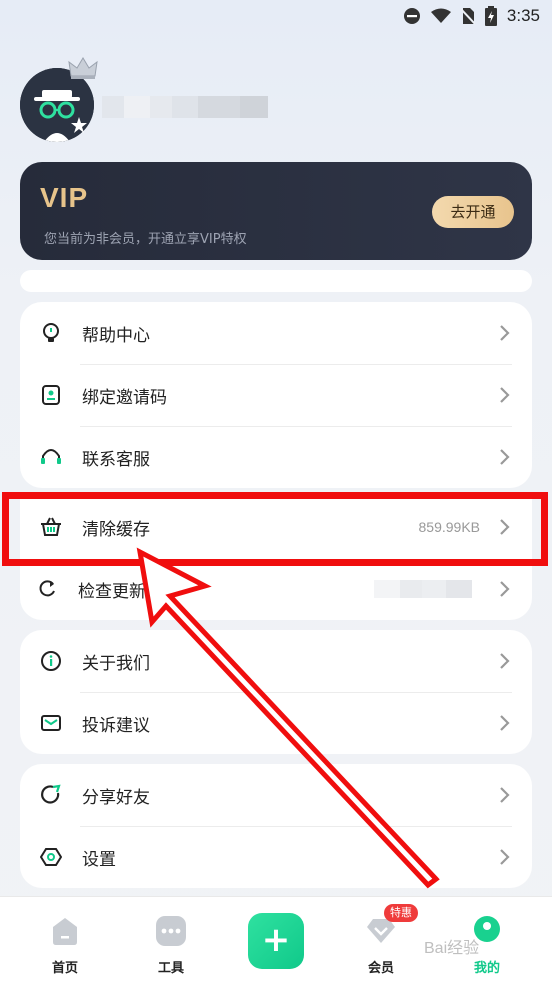 The height and width of the screenshot is (983, 552). What do you see at coordinates (116, 725) in the screenshot?
I see `menu-item-label: 投诉建议` at bounding box center [116, 725].